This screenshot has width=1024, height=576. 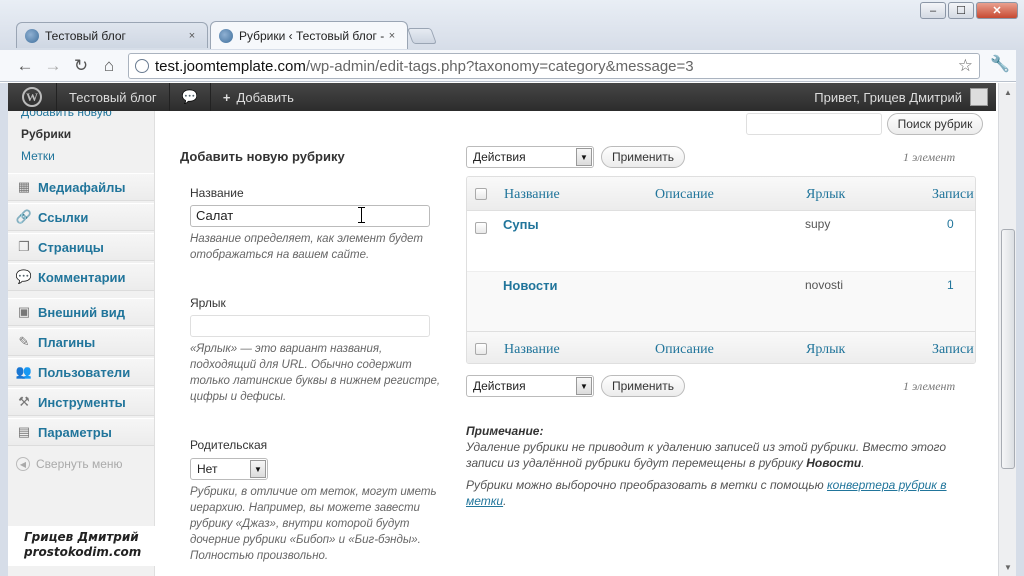 I want to click on apply-button-bottom: Применить, so click(x=643, y=386).